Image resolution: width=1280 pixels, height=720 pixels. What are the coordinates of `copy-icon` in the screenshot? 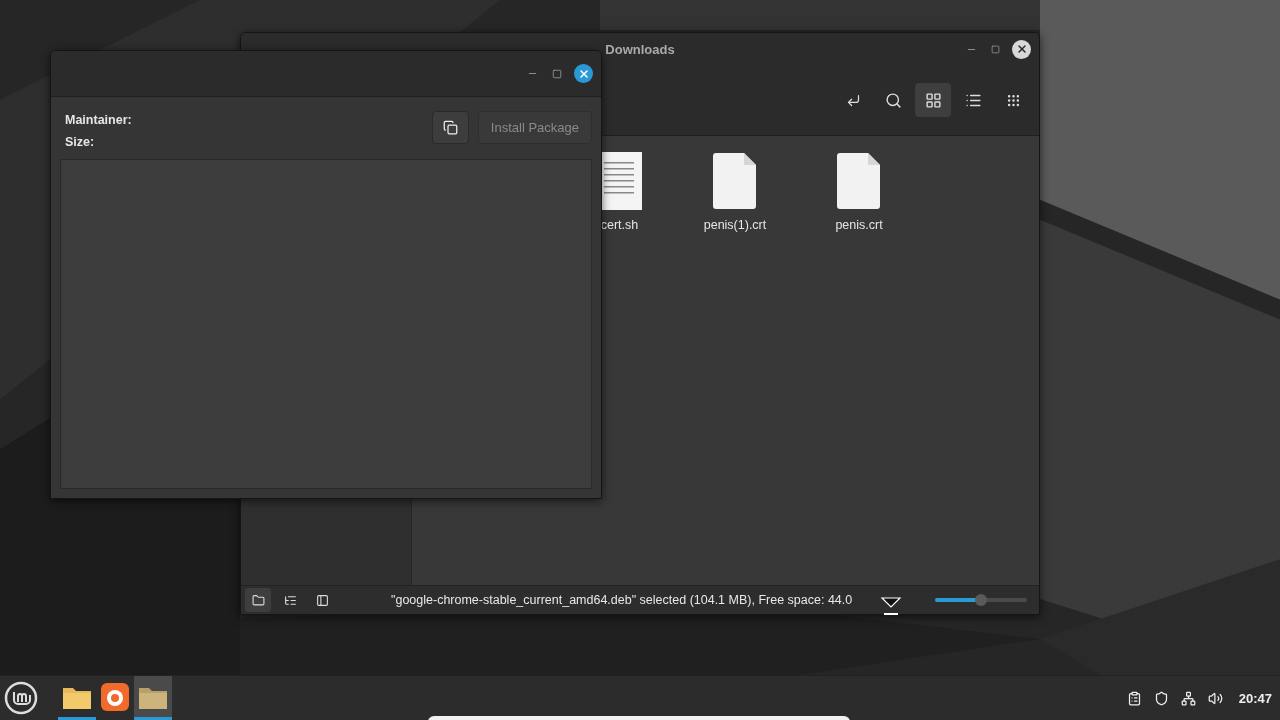 It's located at (450, 127).